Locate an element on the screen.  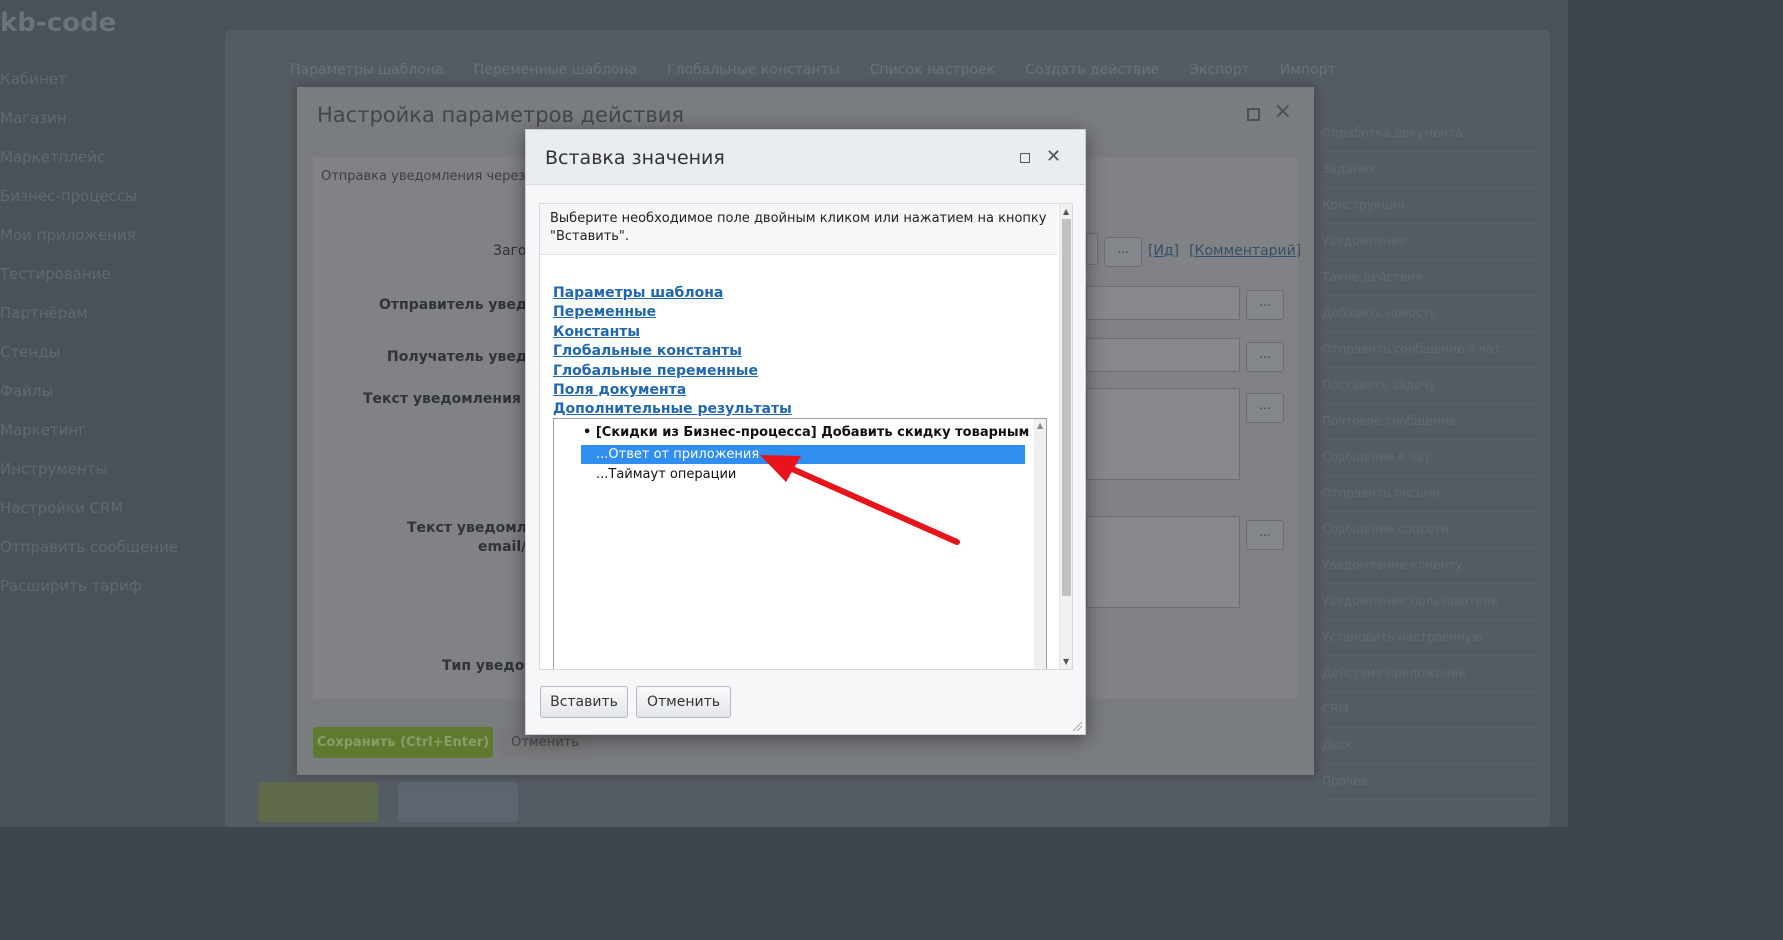
left-nav-item-3: Бизнес-процессы is located at coordinates (68, 196).